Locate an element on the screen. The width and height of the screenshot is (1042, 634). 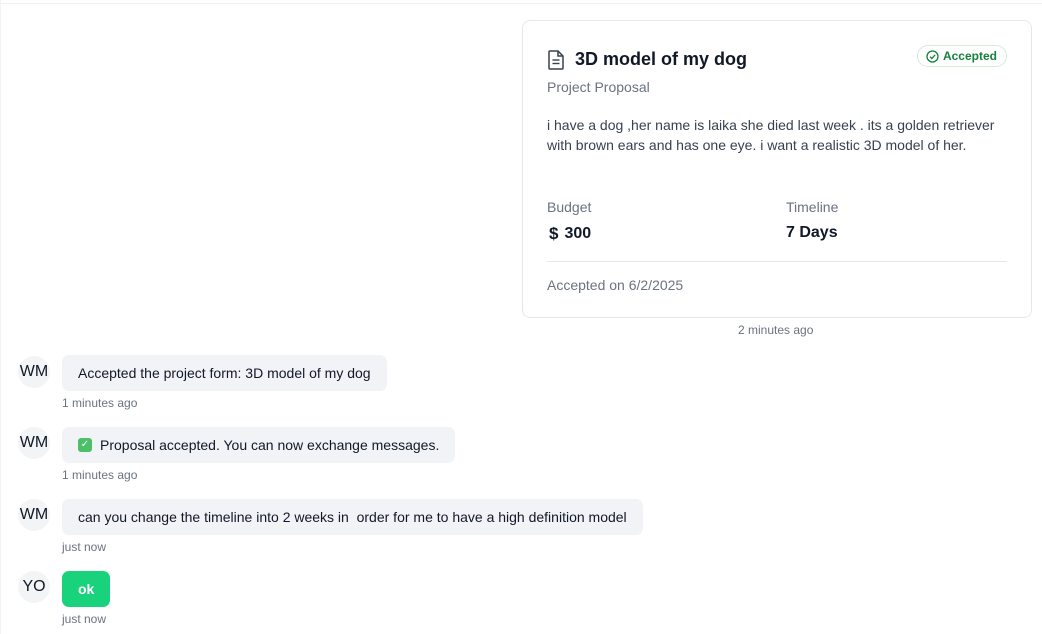
document-icon is located at coordinates (557, 59).